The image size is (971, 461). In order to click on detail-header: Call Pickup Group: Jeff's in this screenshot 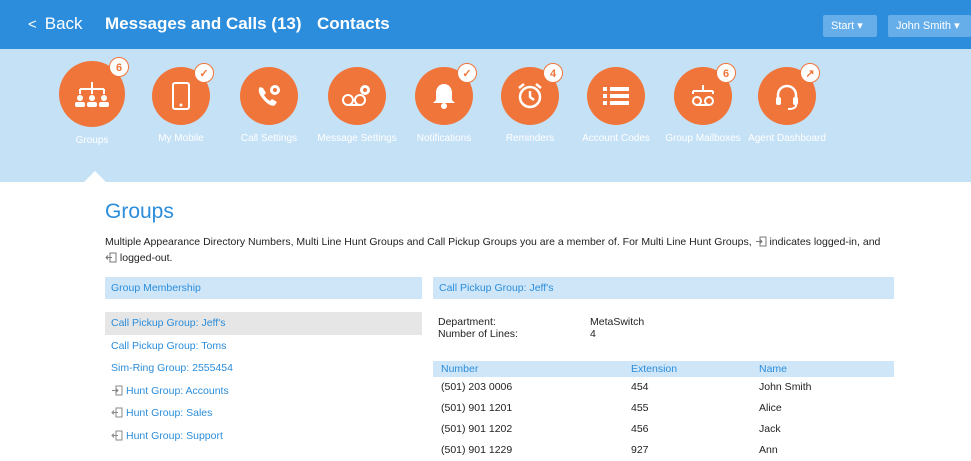, I will do `click(663, 288)`.